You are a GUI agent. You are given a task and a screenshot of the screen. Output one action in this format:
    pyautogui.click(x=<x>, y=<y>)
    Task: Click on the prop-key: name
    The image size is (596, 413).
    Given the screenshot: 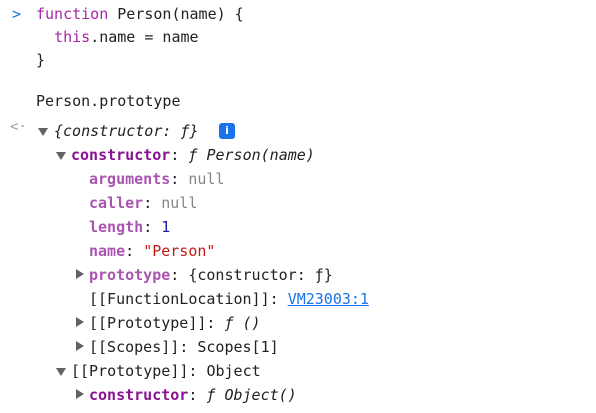 What is the action you would take?
    pyautogui.click(x=107, y=251)
    